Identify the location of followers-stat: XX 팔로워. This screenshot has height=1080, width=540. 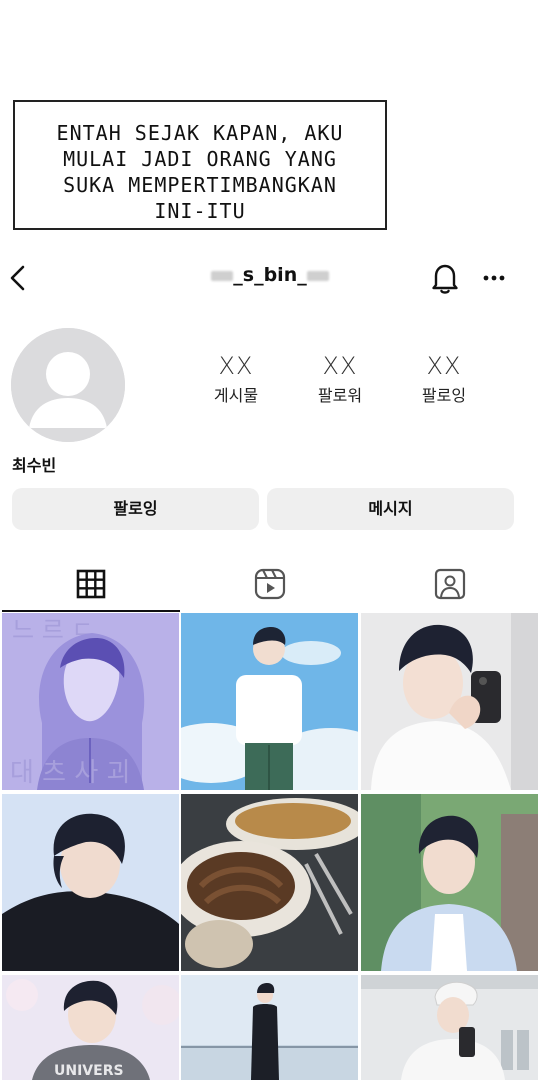
(340, 379).